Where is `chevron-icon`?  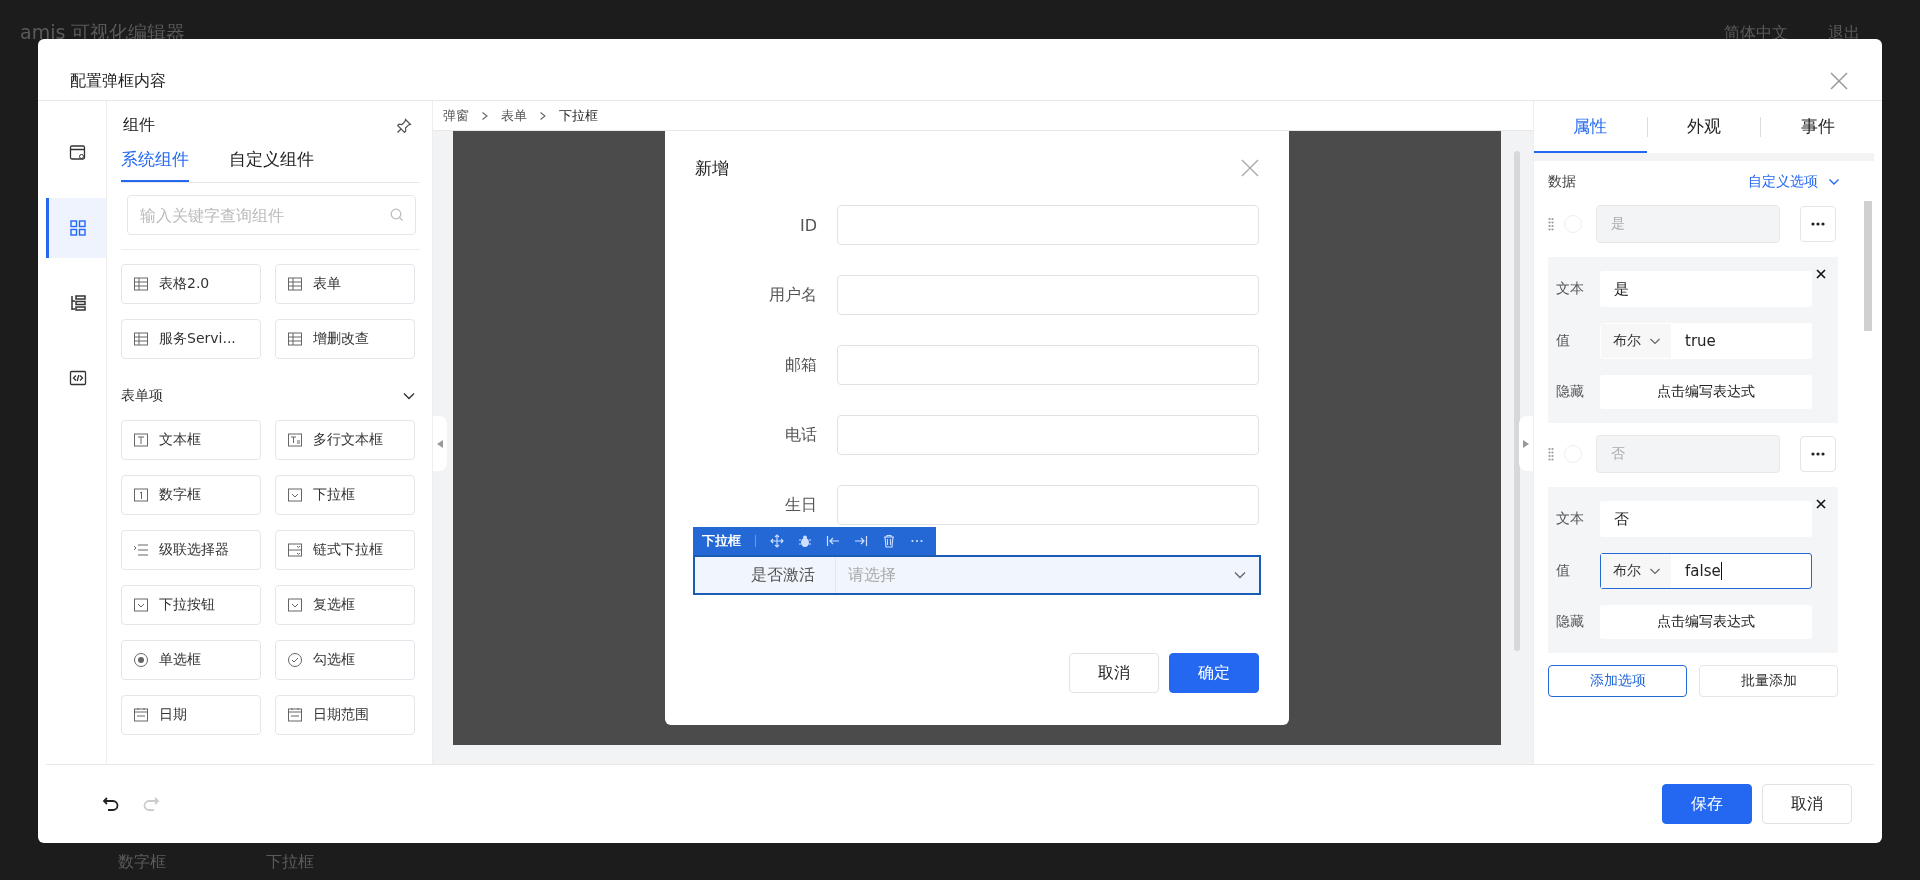
chevron-icon is located at coordinates (485, 115).